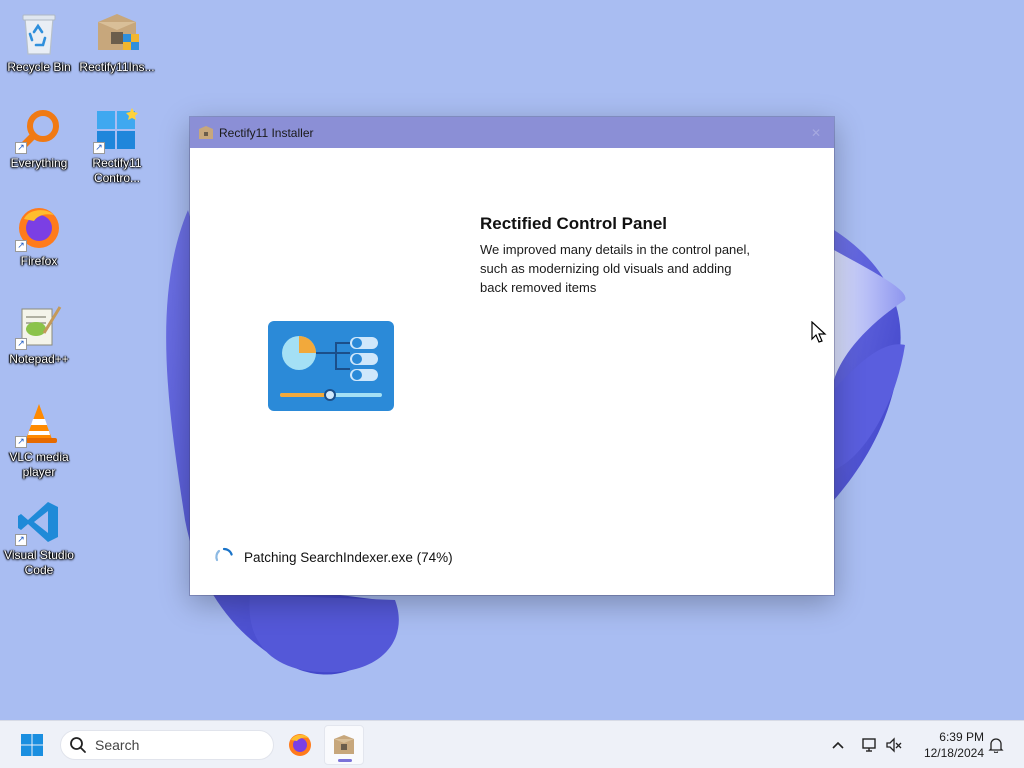  I want to click on desktop-icon-notepad-plus-plus: ↗ Notepad++, so click(39, 334).